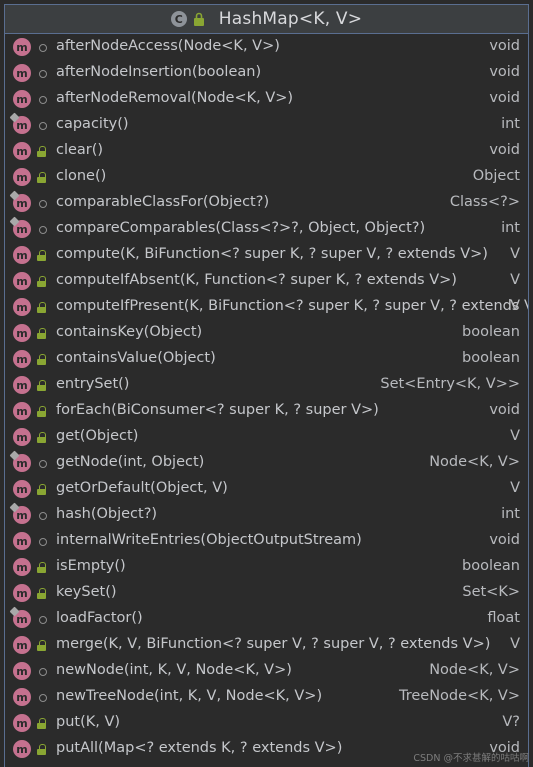 This screenshot has height=767, width=533. I want to click on method-row: m get(Object) V, so click(266, 437).